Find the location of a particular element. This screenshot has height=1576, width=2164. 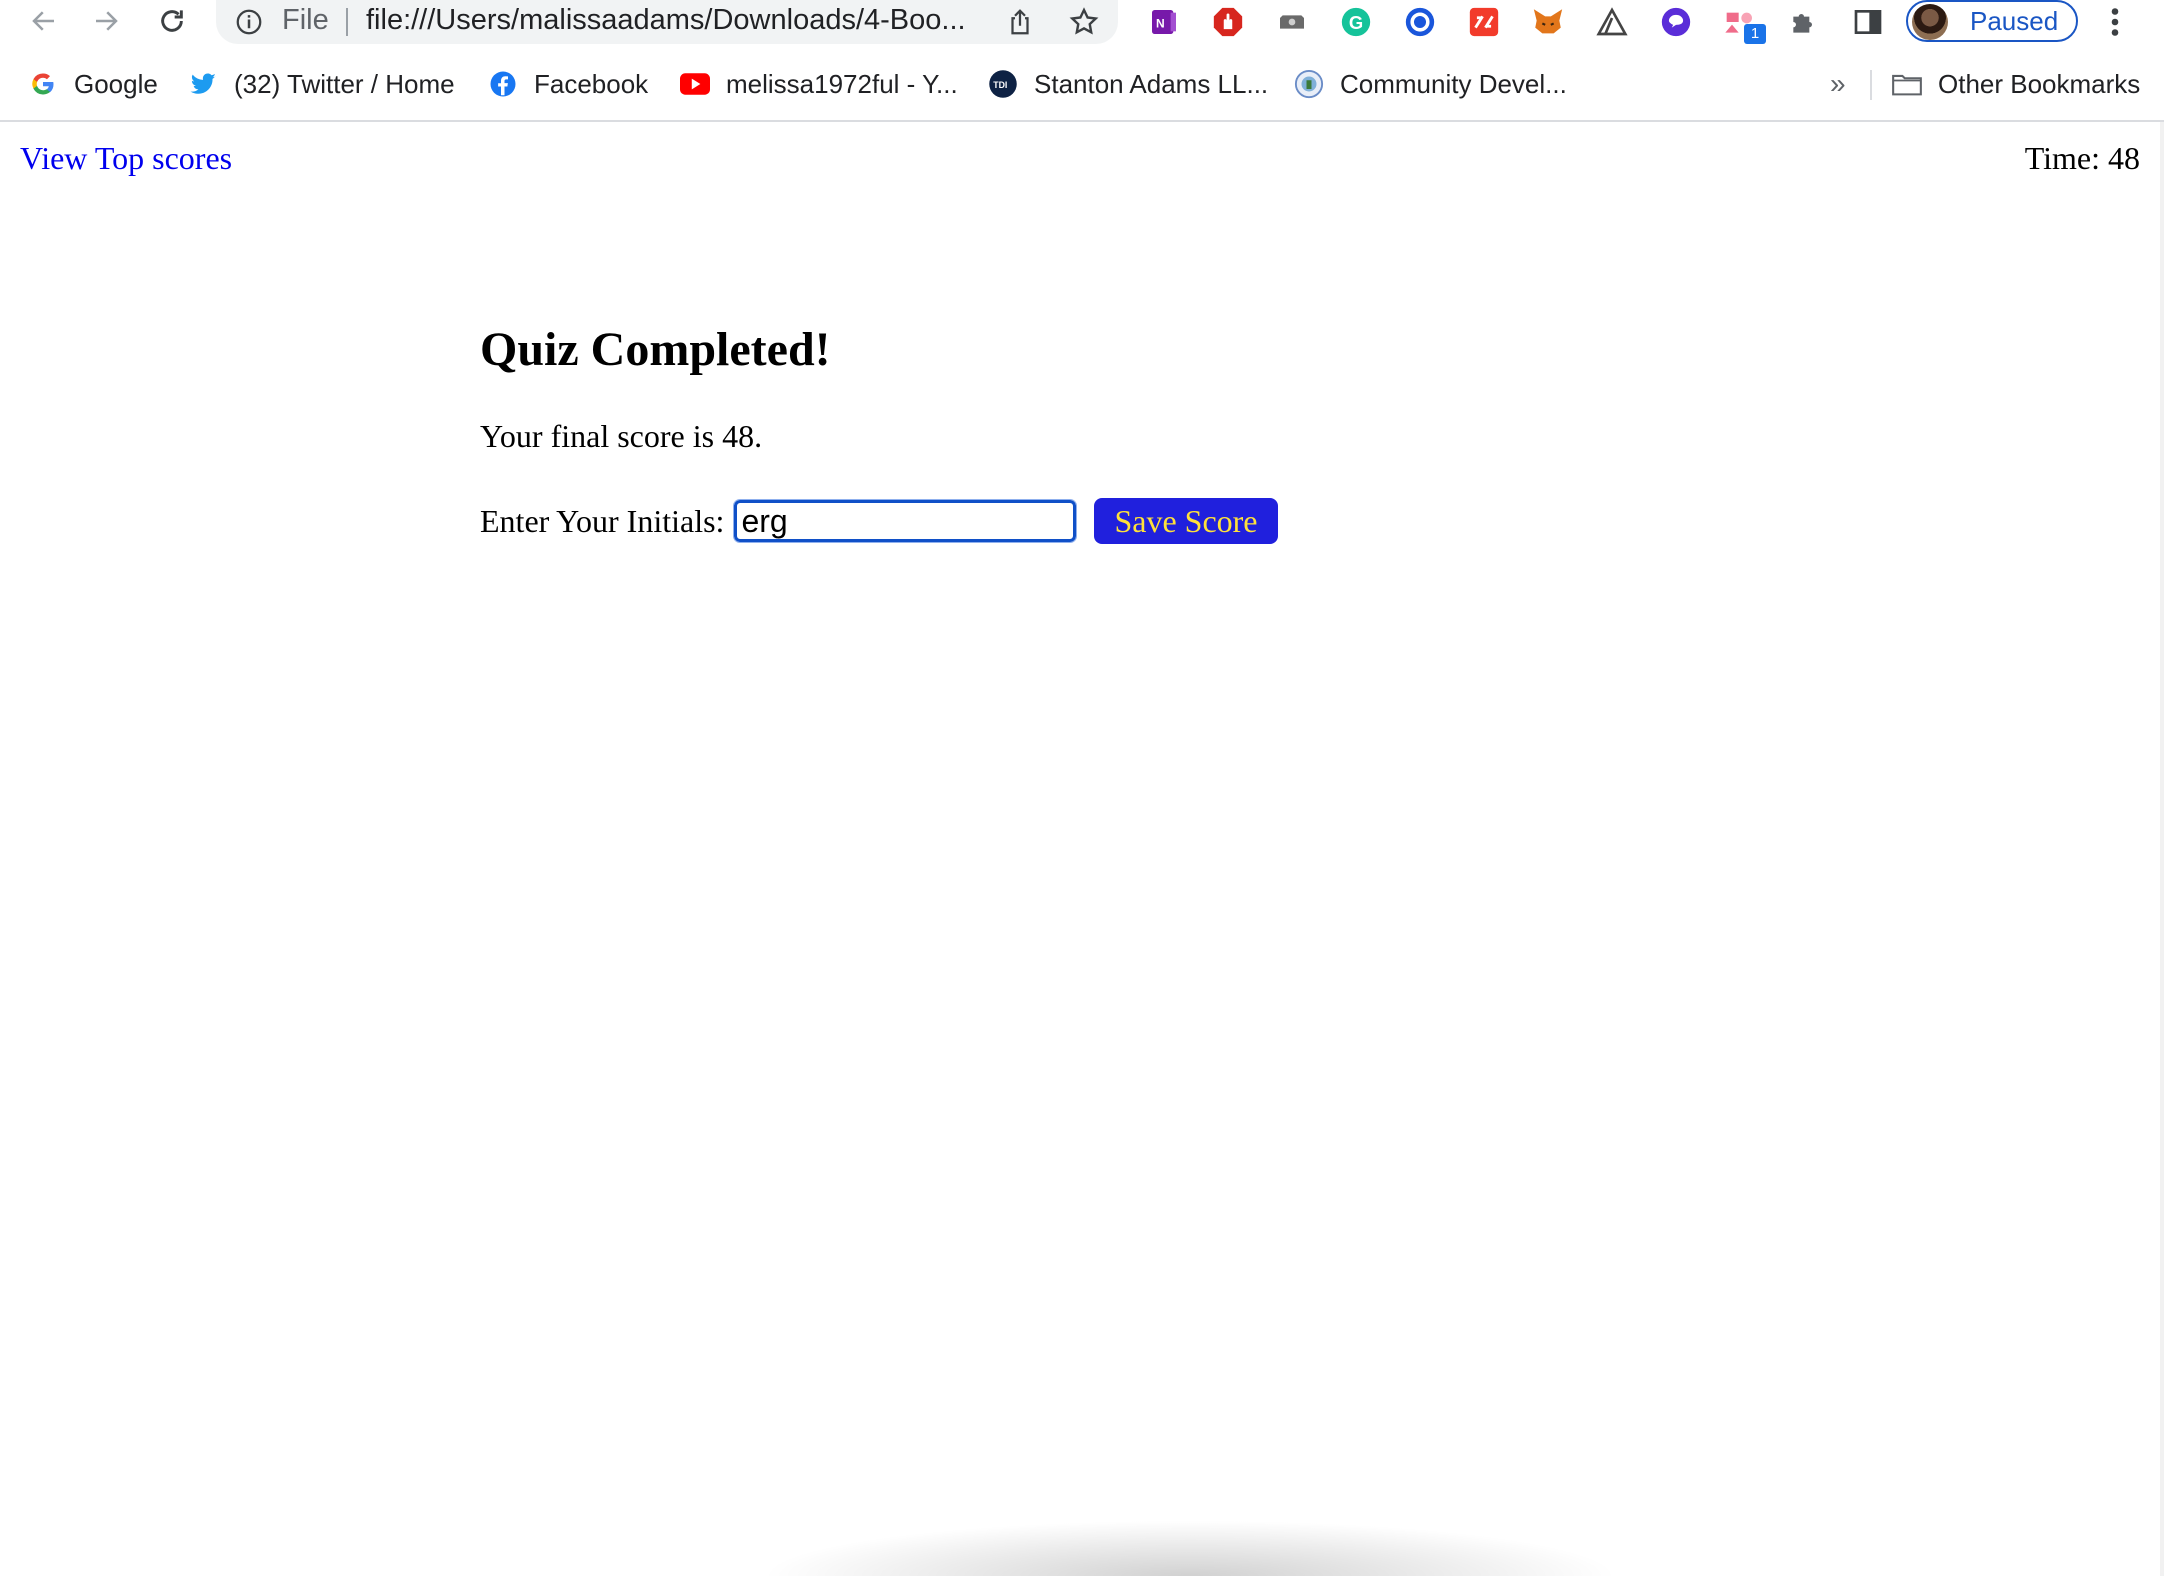

save-score-form: Enter Your Initials: Save Score is located at coordinates (879, 521).